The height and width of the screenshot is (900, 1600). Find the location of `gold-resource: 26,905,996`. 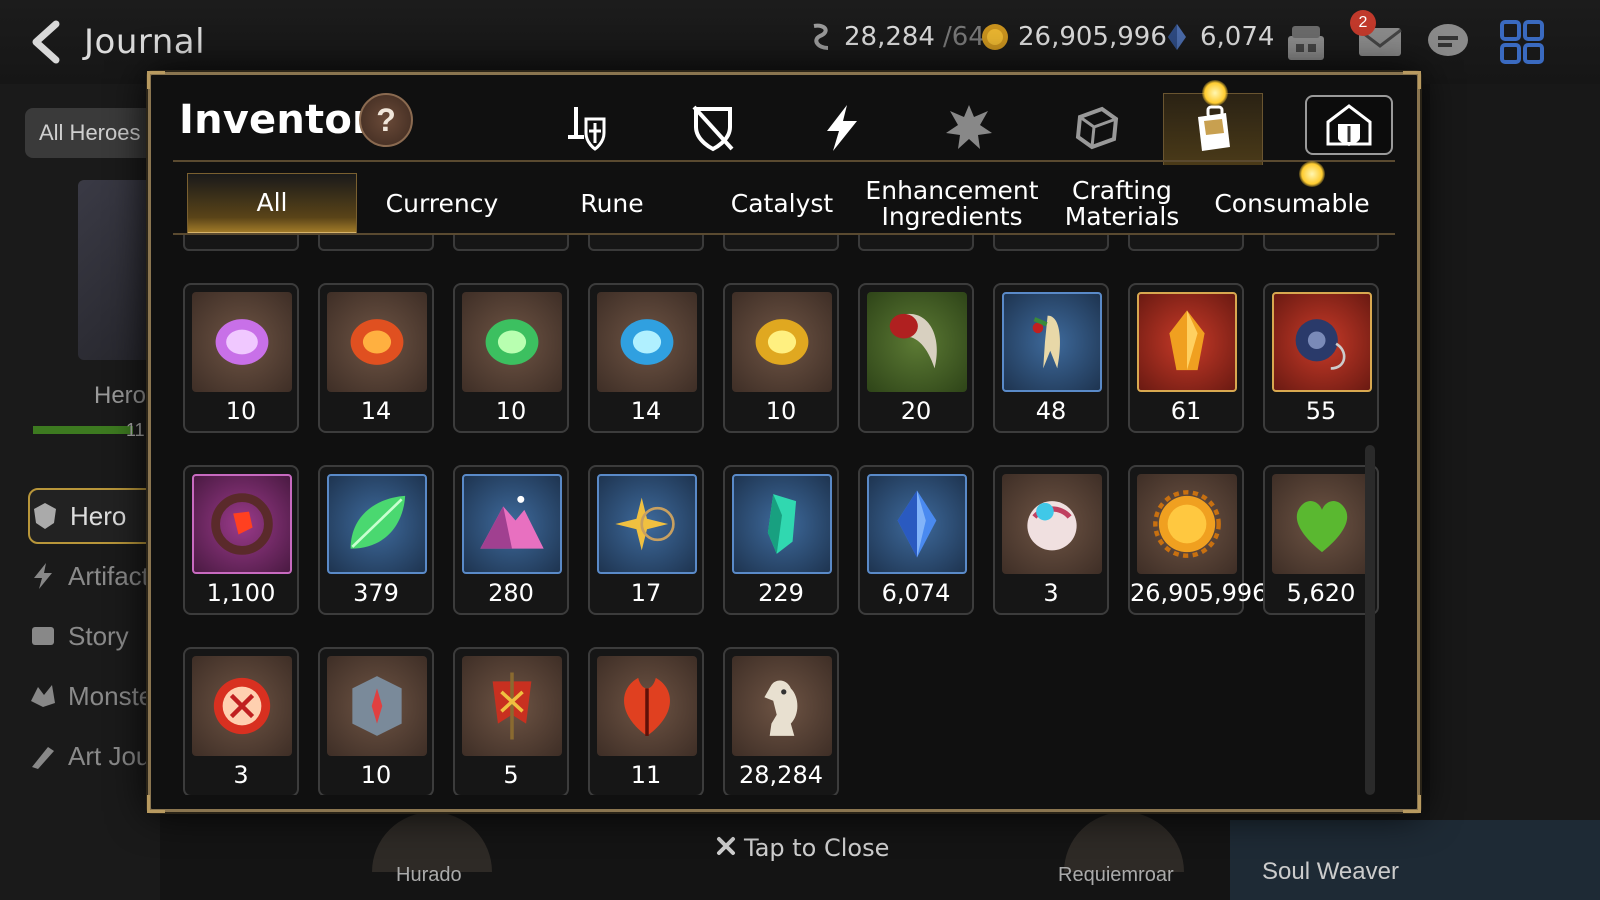

gold-resource: 26,905,996 is located at coordinates (1073, 37).